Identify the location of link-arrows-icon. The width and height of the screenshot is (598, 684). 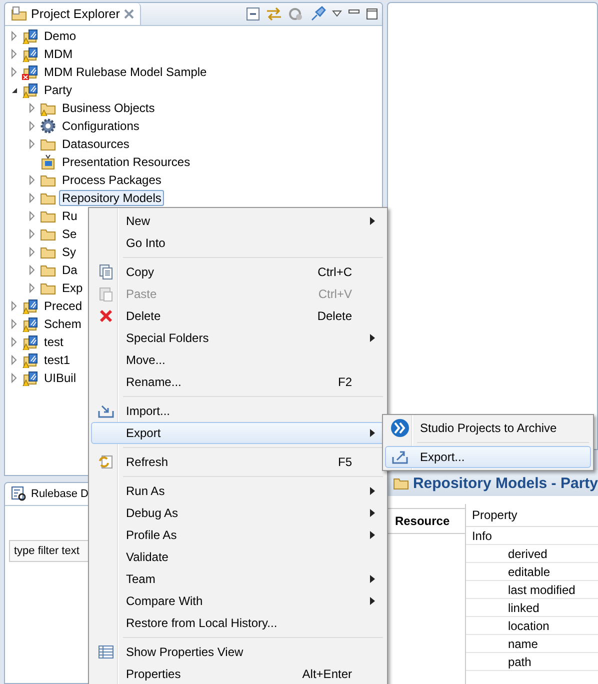
(274, 14).